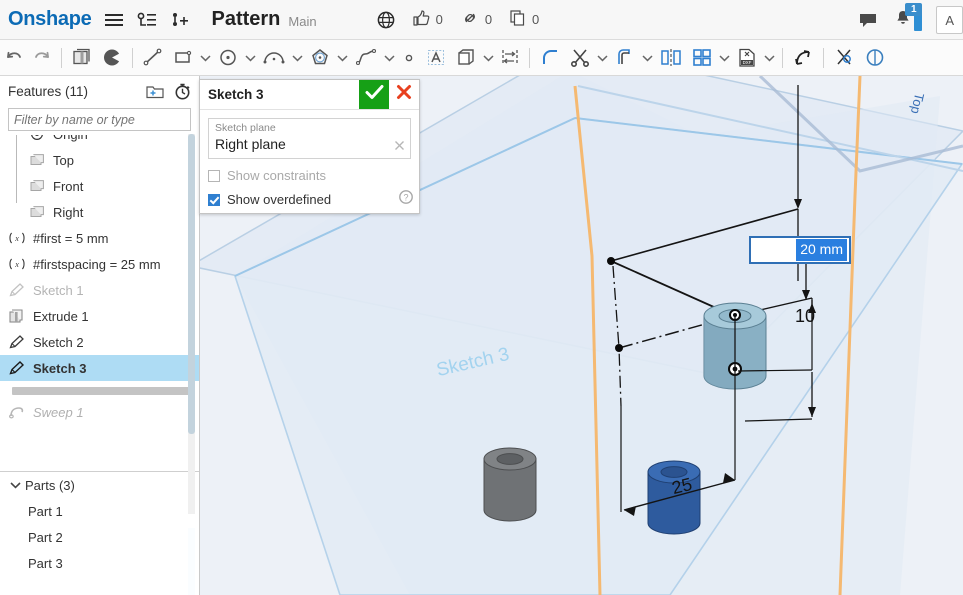 The width and height of the screenshot is (963, 595). Describe the element at coordinates (68, 212) in the screenshot. I see `tree-item-label: Right` at that location.